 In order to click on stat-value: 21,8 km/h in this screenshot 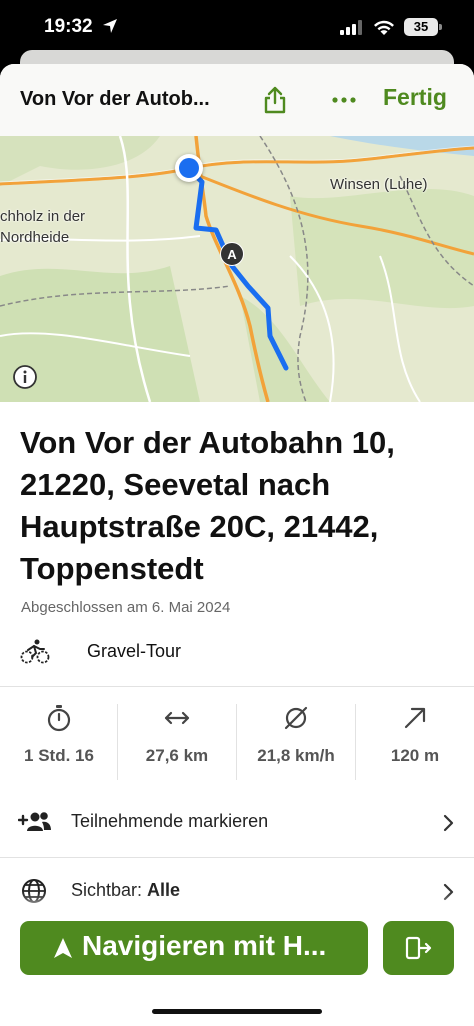, I will do `click(296, 755)`.